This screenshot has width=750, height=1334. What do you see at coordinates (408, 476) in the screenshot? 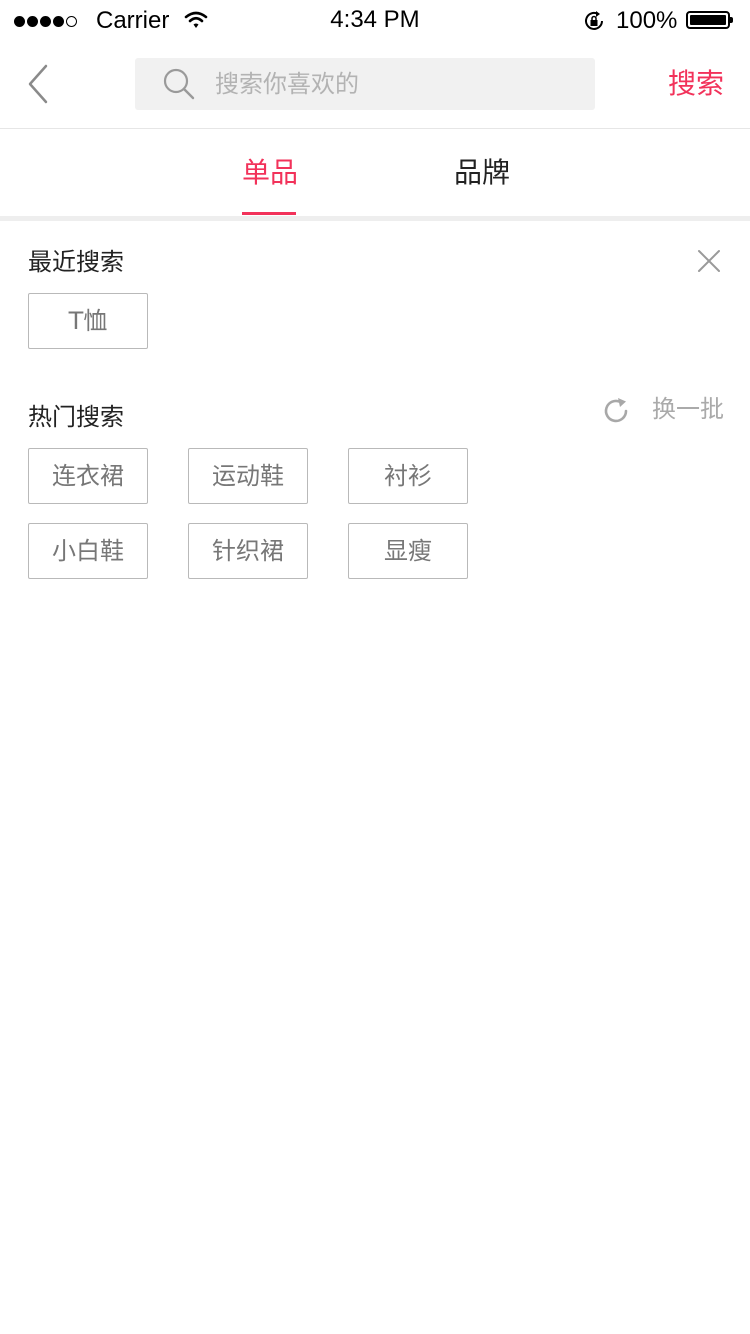
I see `hot-search-tag: 衬衫` at bounding box center [408, 476].